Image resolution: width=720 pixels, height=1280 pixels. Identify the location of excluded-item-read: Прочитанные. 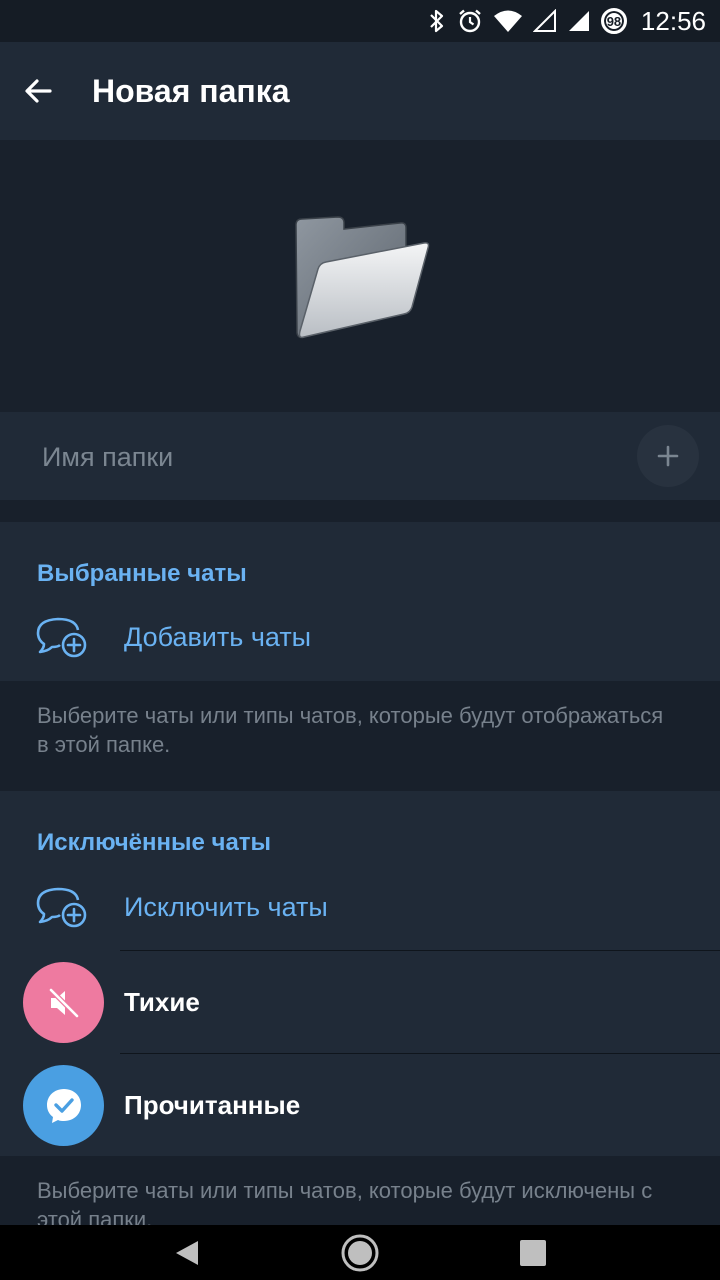
(360, 1105).